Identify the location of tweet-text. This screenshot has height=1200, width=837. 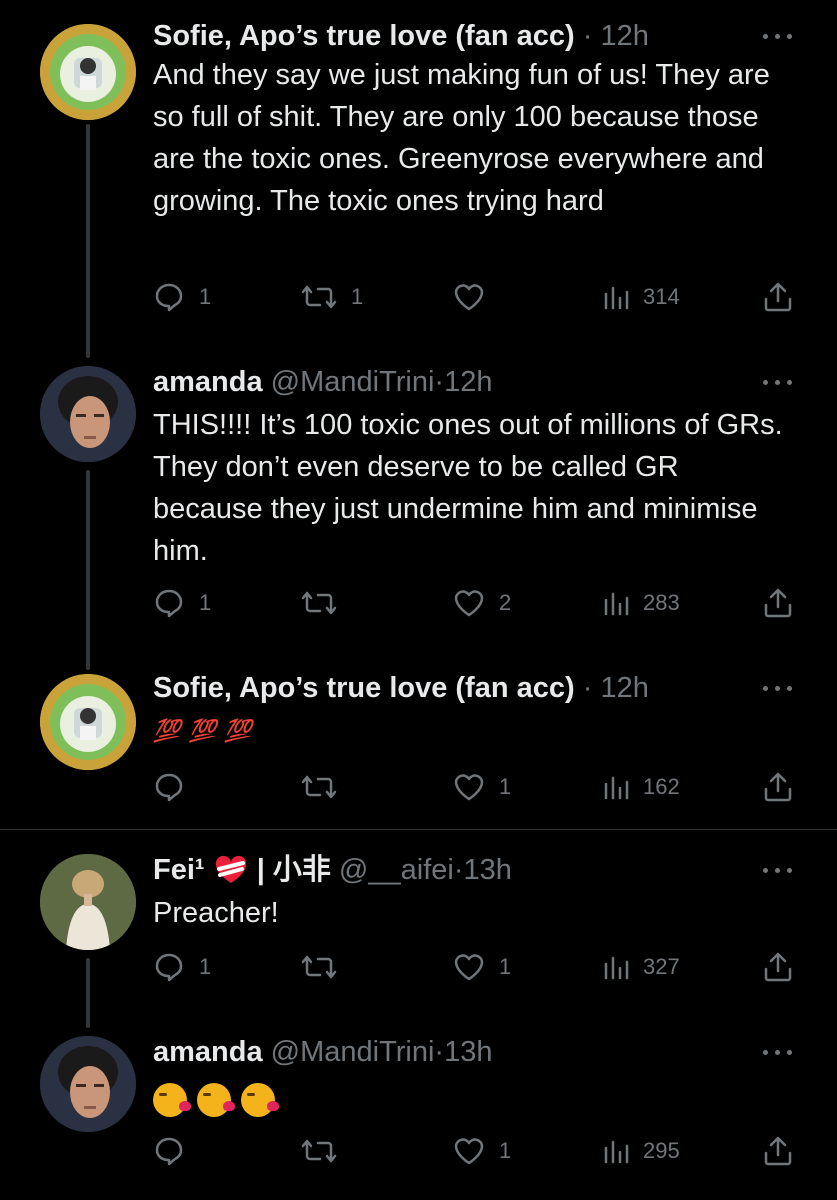
(473, 1099).